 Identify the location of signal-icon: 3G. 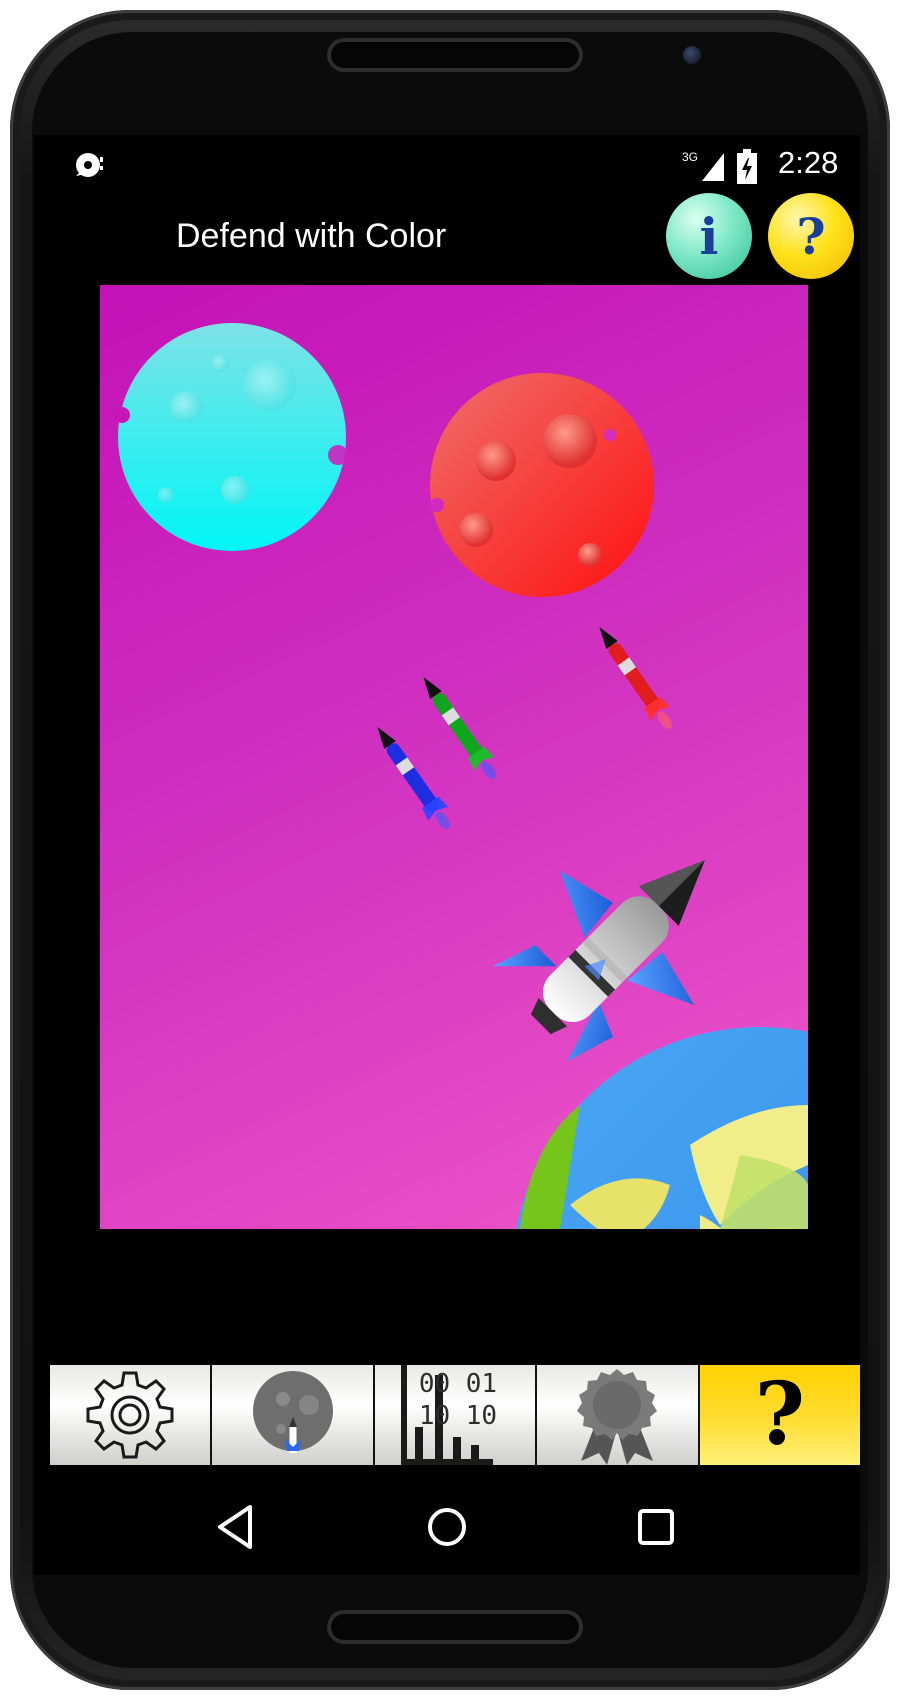
(703, 165).